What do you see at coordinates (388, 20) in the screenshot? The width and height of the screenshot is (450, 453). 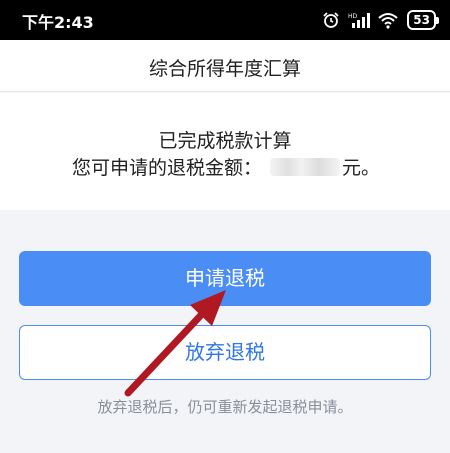 I see `wifi-icon` at bounding box center [388, 20].